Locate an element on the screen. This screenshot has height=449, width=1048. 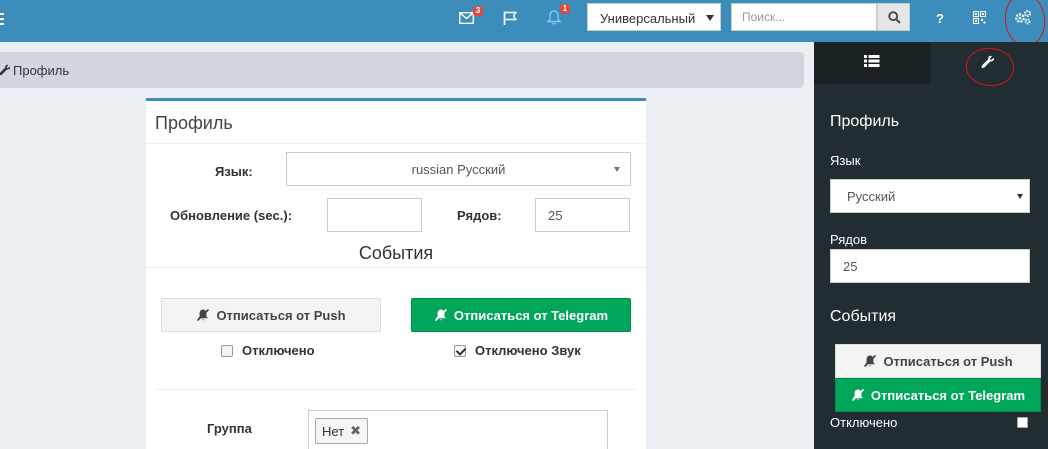
menu-icon is located at coordinates (3, 20).